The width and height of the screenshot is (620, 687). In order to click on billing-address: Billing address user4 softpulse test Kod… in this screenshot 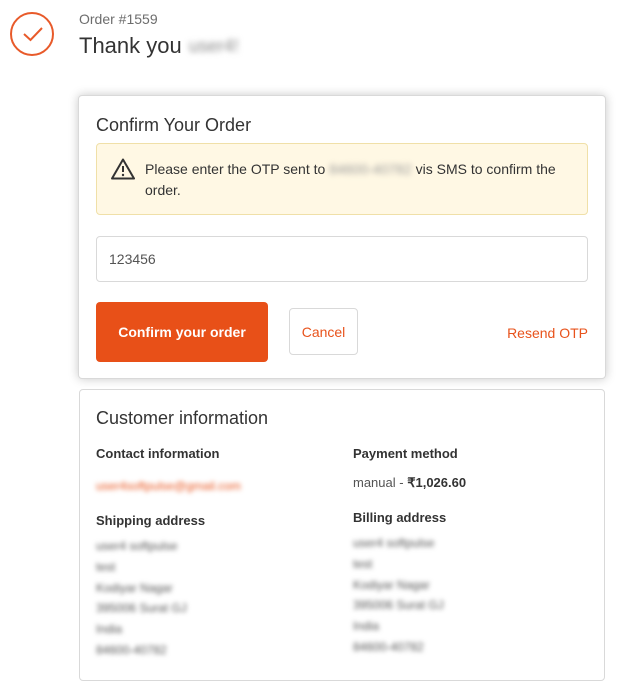, I will do `click(468, 584)`.